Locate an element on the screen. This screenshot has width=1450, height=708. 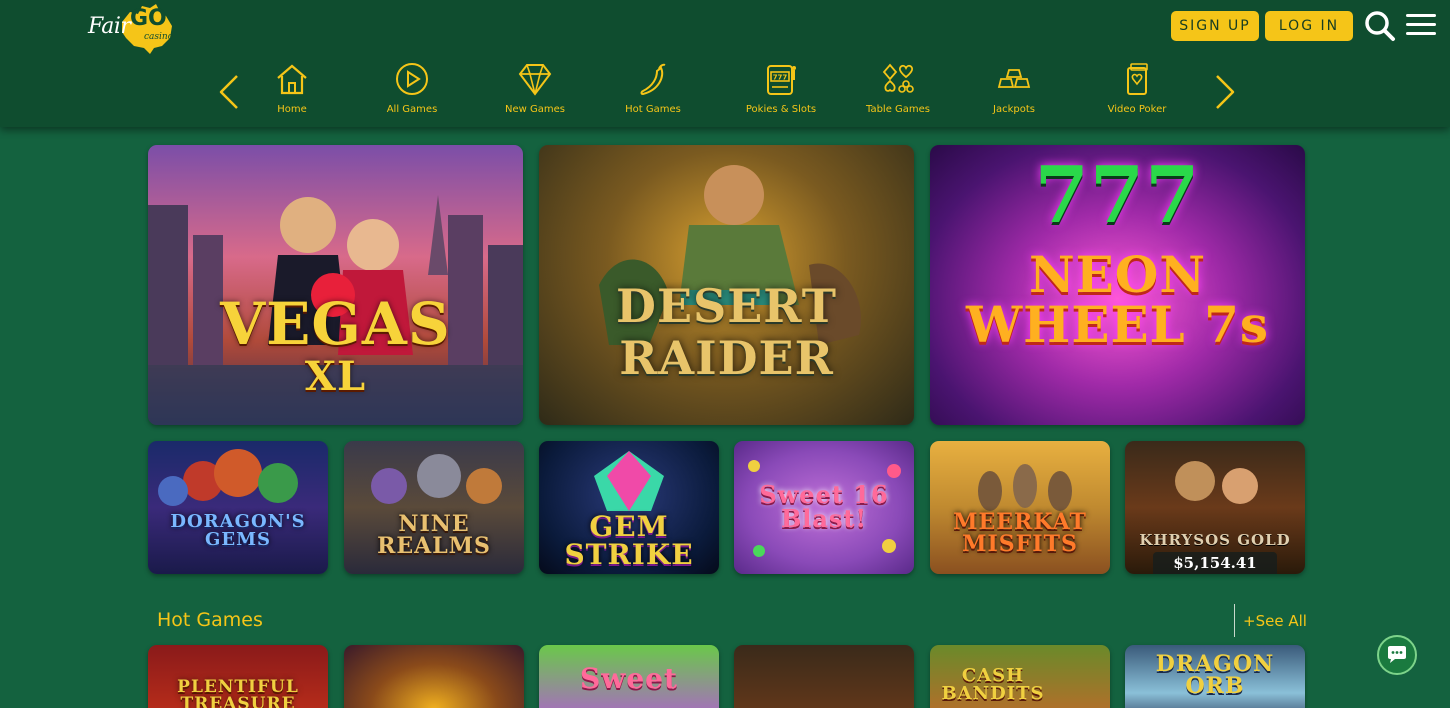
nine-realms-title: NINE REALMS is located at coordinates (434, 535).